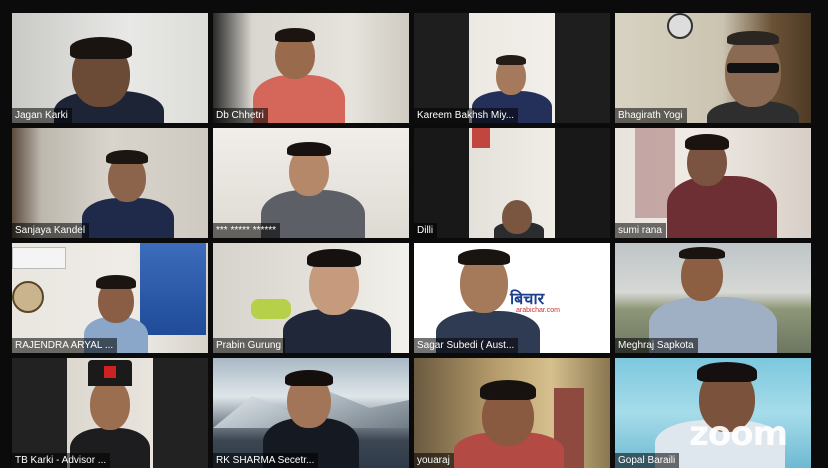 Image resolution: width=828 pixels, height=468 pixels. I want to click on participant-tile: Sanjaya Kandel, so click(110, 183).